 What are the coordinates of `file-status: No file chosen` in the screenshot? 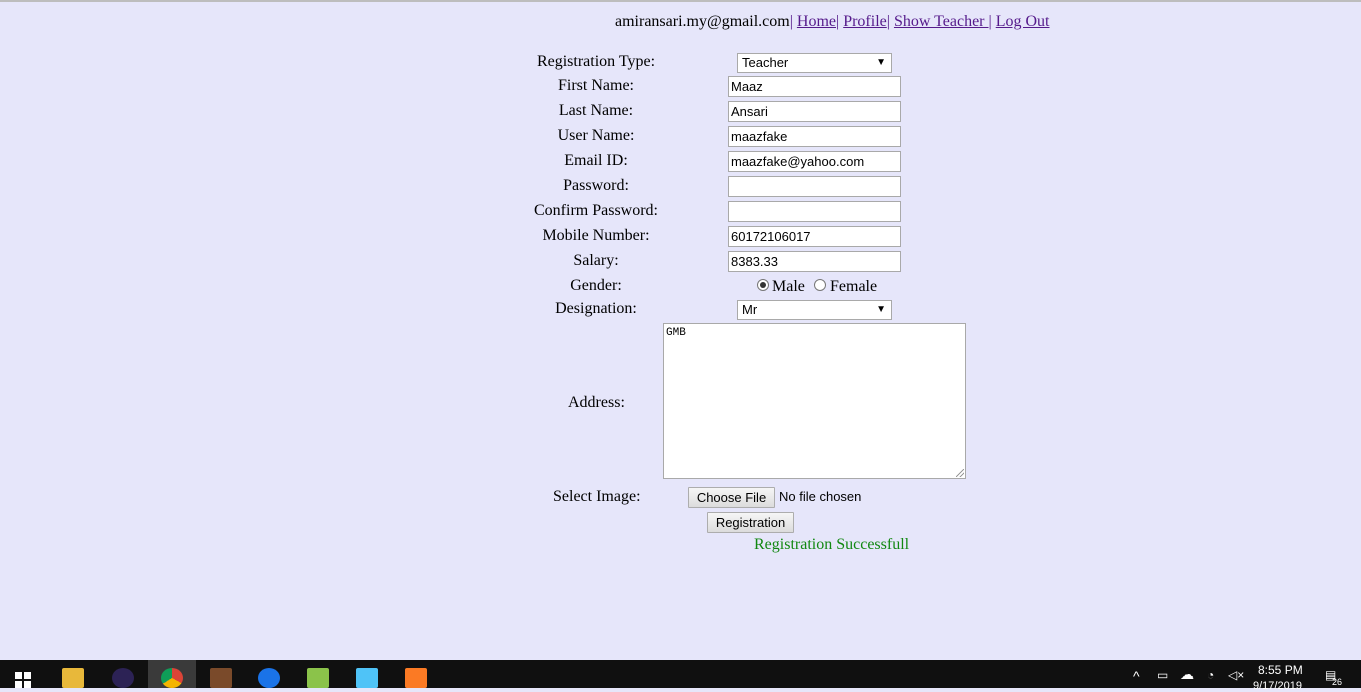 It's located at (820, 496).